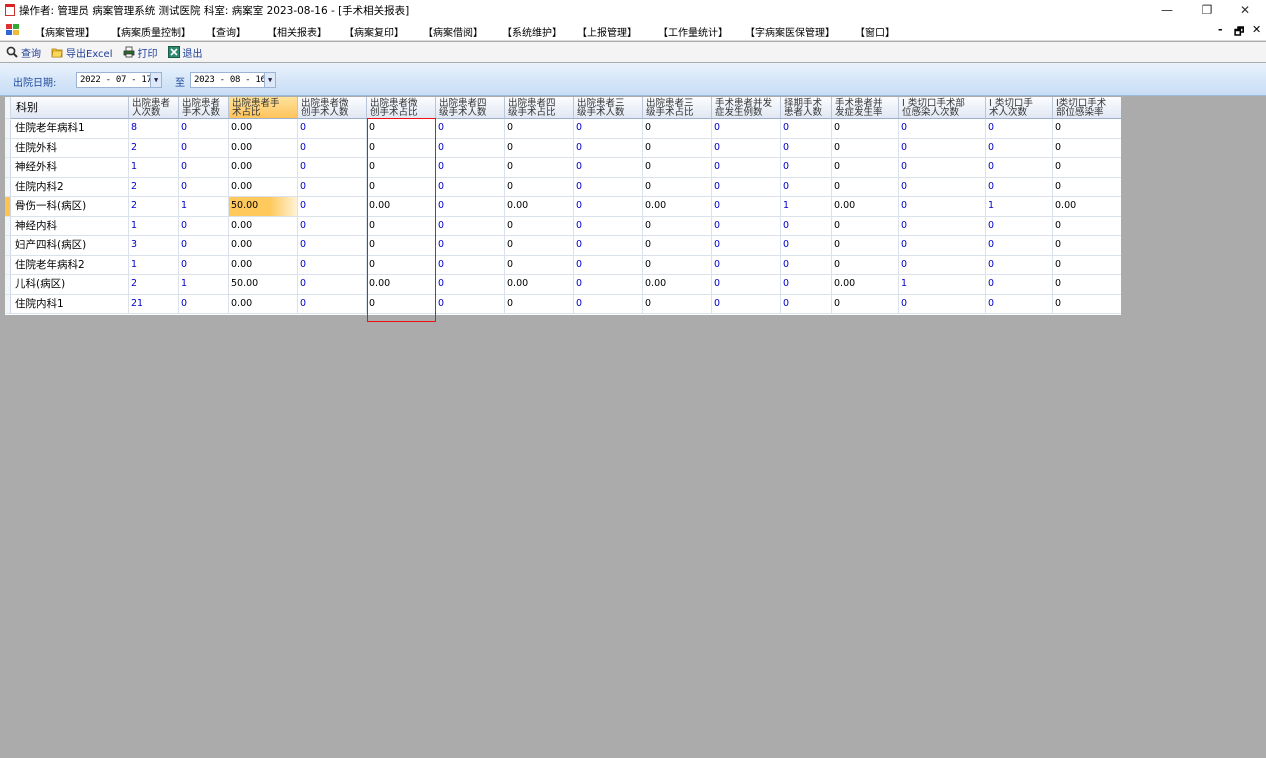 The height and width of the screenshot is (758, 1266). Describe the element at coordinates (155, 80) in the screenshot. I see `chevron-down-icon: ▼` at that location.